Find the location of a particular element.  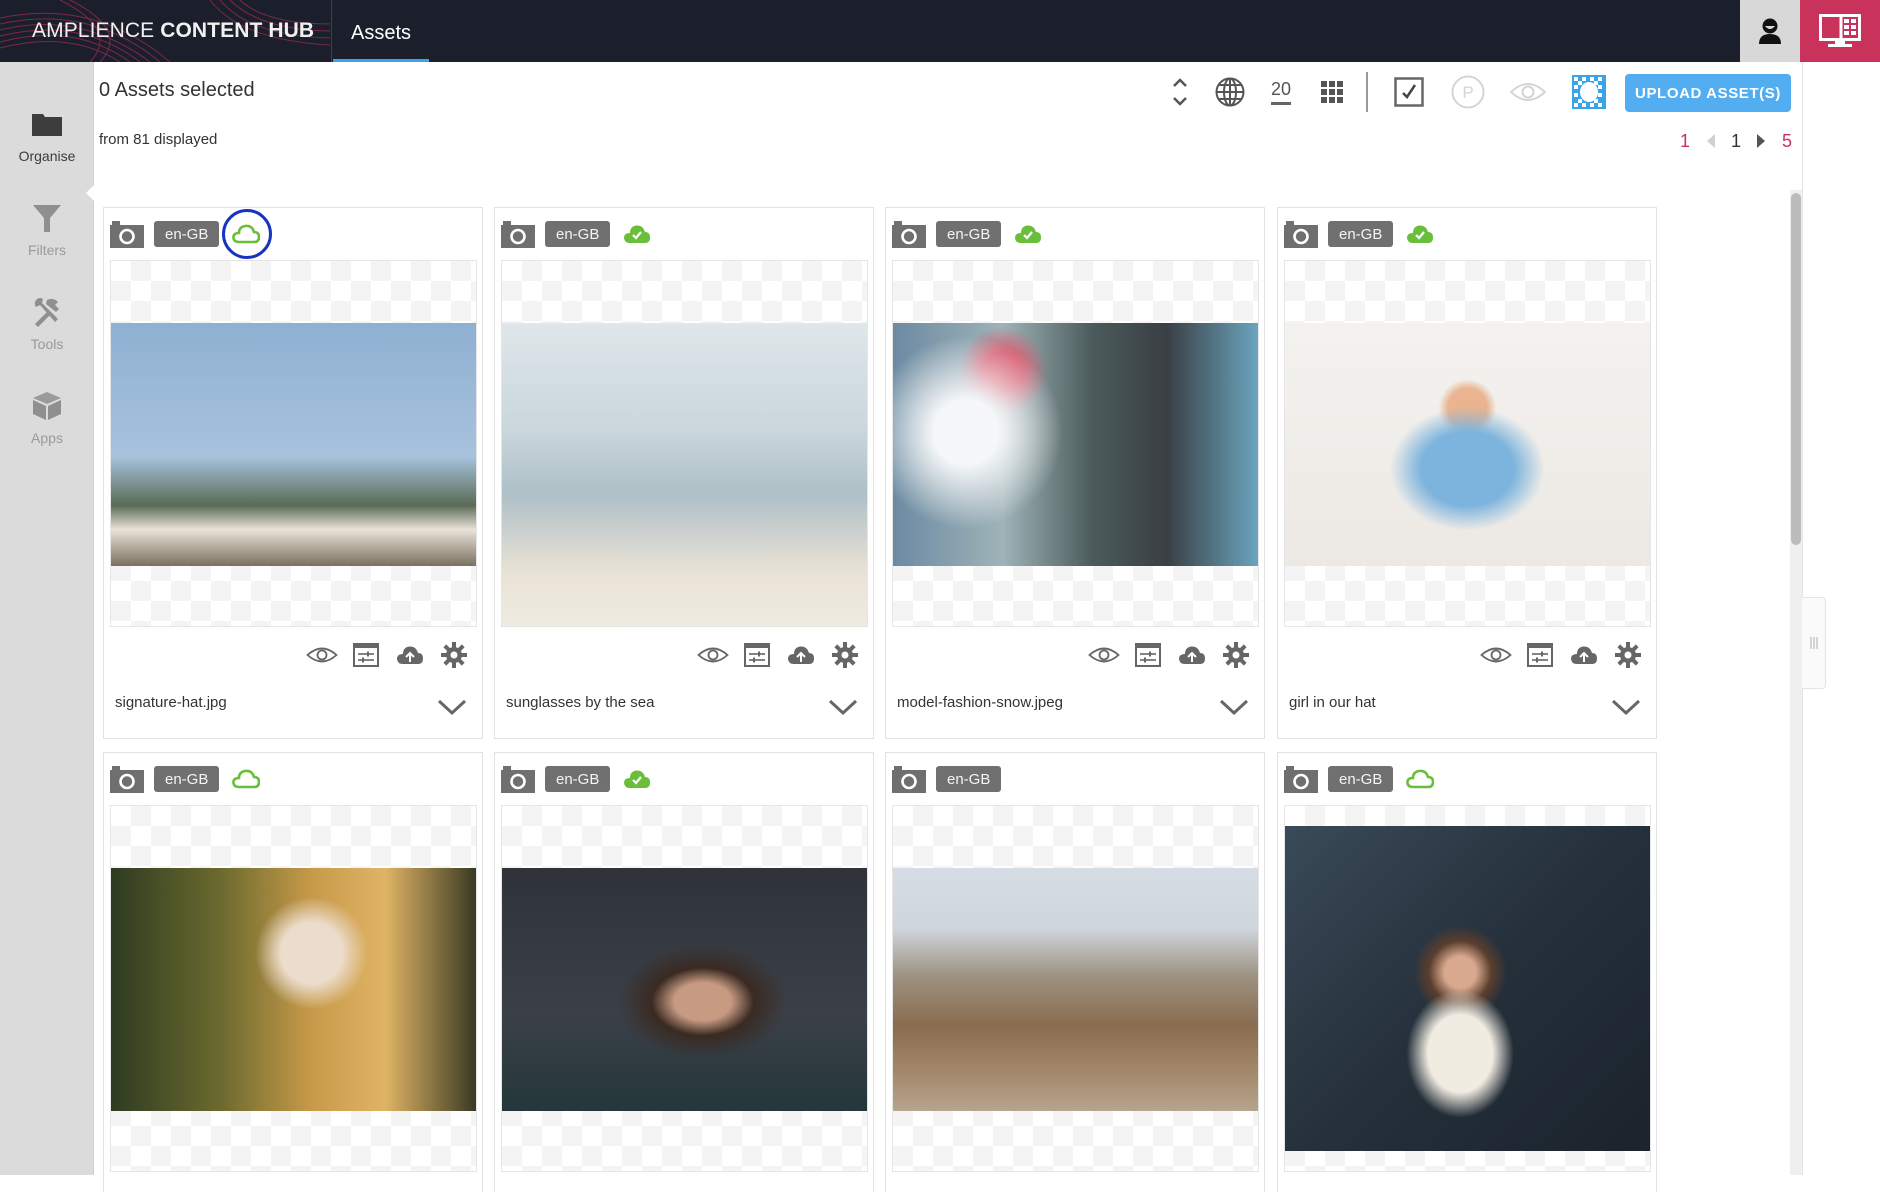

brand-name-bold: CONTENT HUB is located at coordinates (237, 30).